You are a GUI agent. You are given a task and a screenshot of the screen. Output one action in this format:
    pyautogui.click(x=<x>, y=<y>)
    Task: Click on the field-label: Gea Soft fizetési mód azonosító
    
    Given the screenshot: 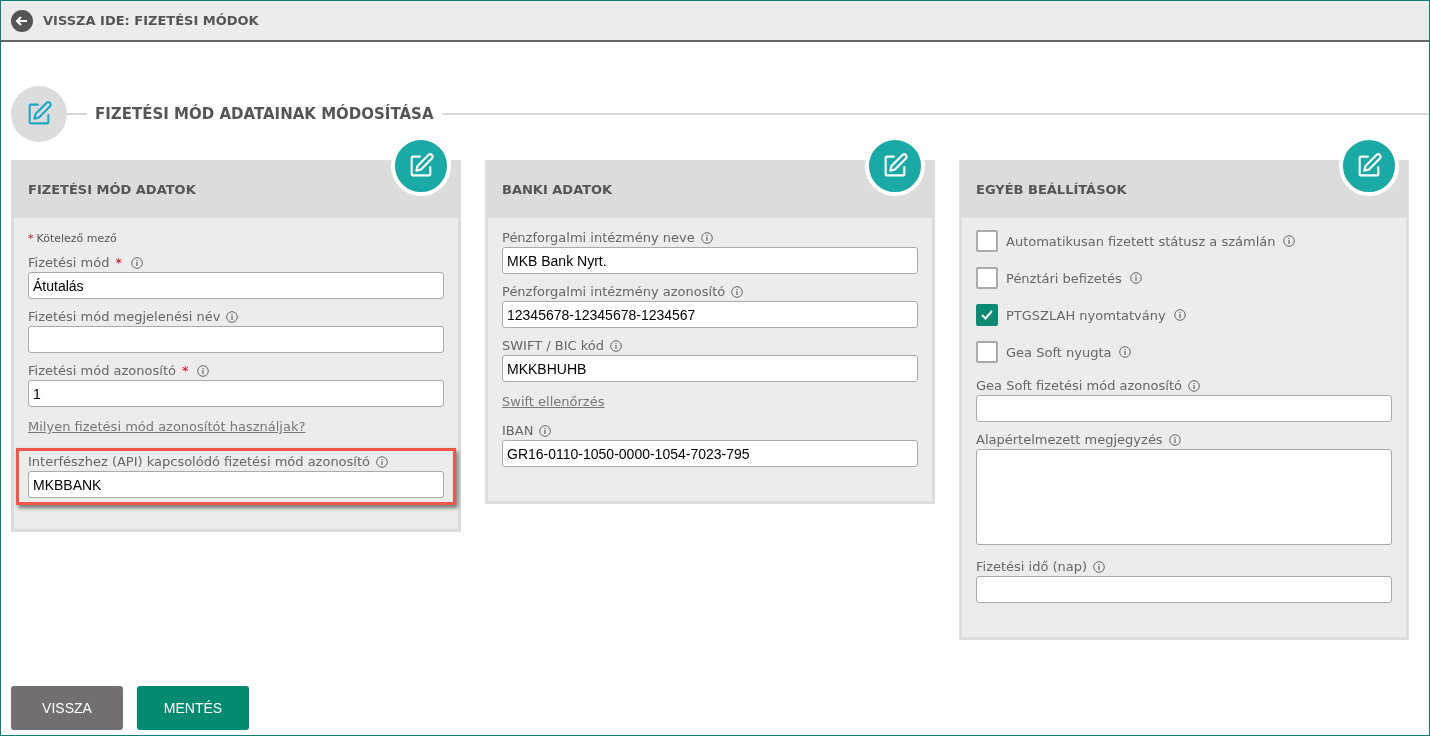 What is the action you would take?
    pyautogui.click(x=1079, y=385)
    